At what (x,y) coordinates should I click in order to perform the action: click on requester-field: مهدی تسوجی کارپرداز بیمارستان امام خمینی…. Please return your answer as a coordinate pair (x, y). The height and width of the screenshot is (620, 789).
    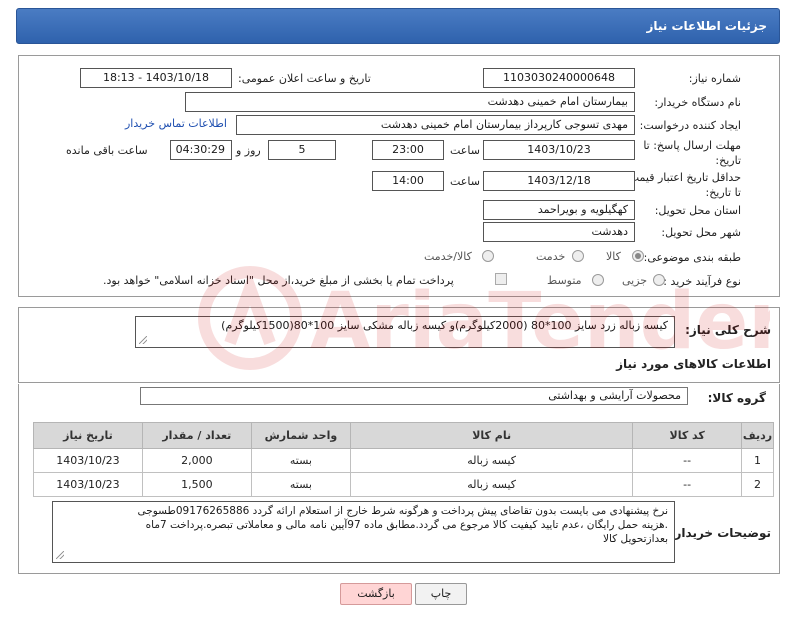
    Looking at the image, I should click on (435, 125).